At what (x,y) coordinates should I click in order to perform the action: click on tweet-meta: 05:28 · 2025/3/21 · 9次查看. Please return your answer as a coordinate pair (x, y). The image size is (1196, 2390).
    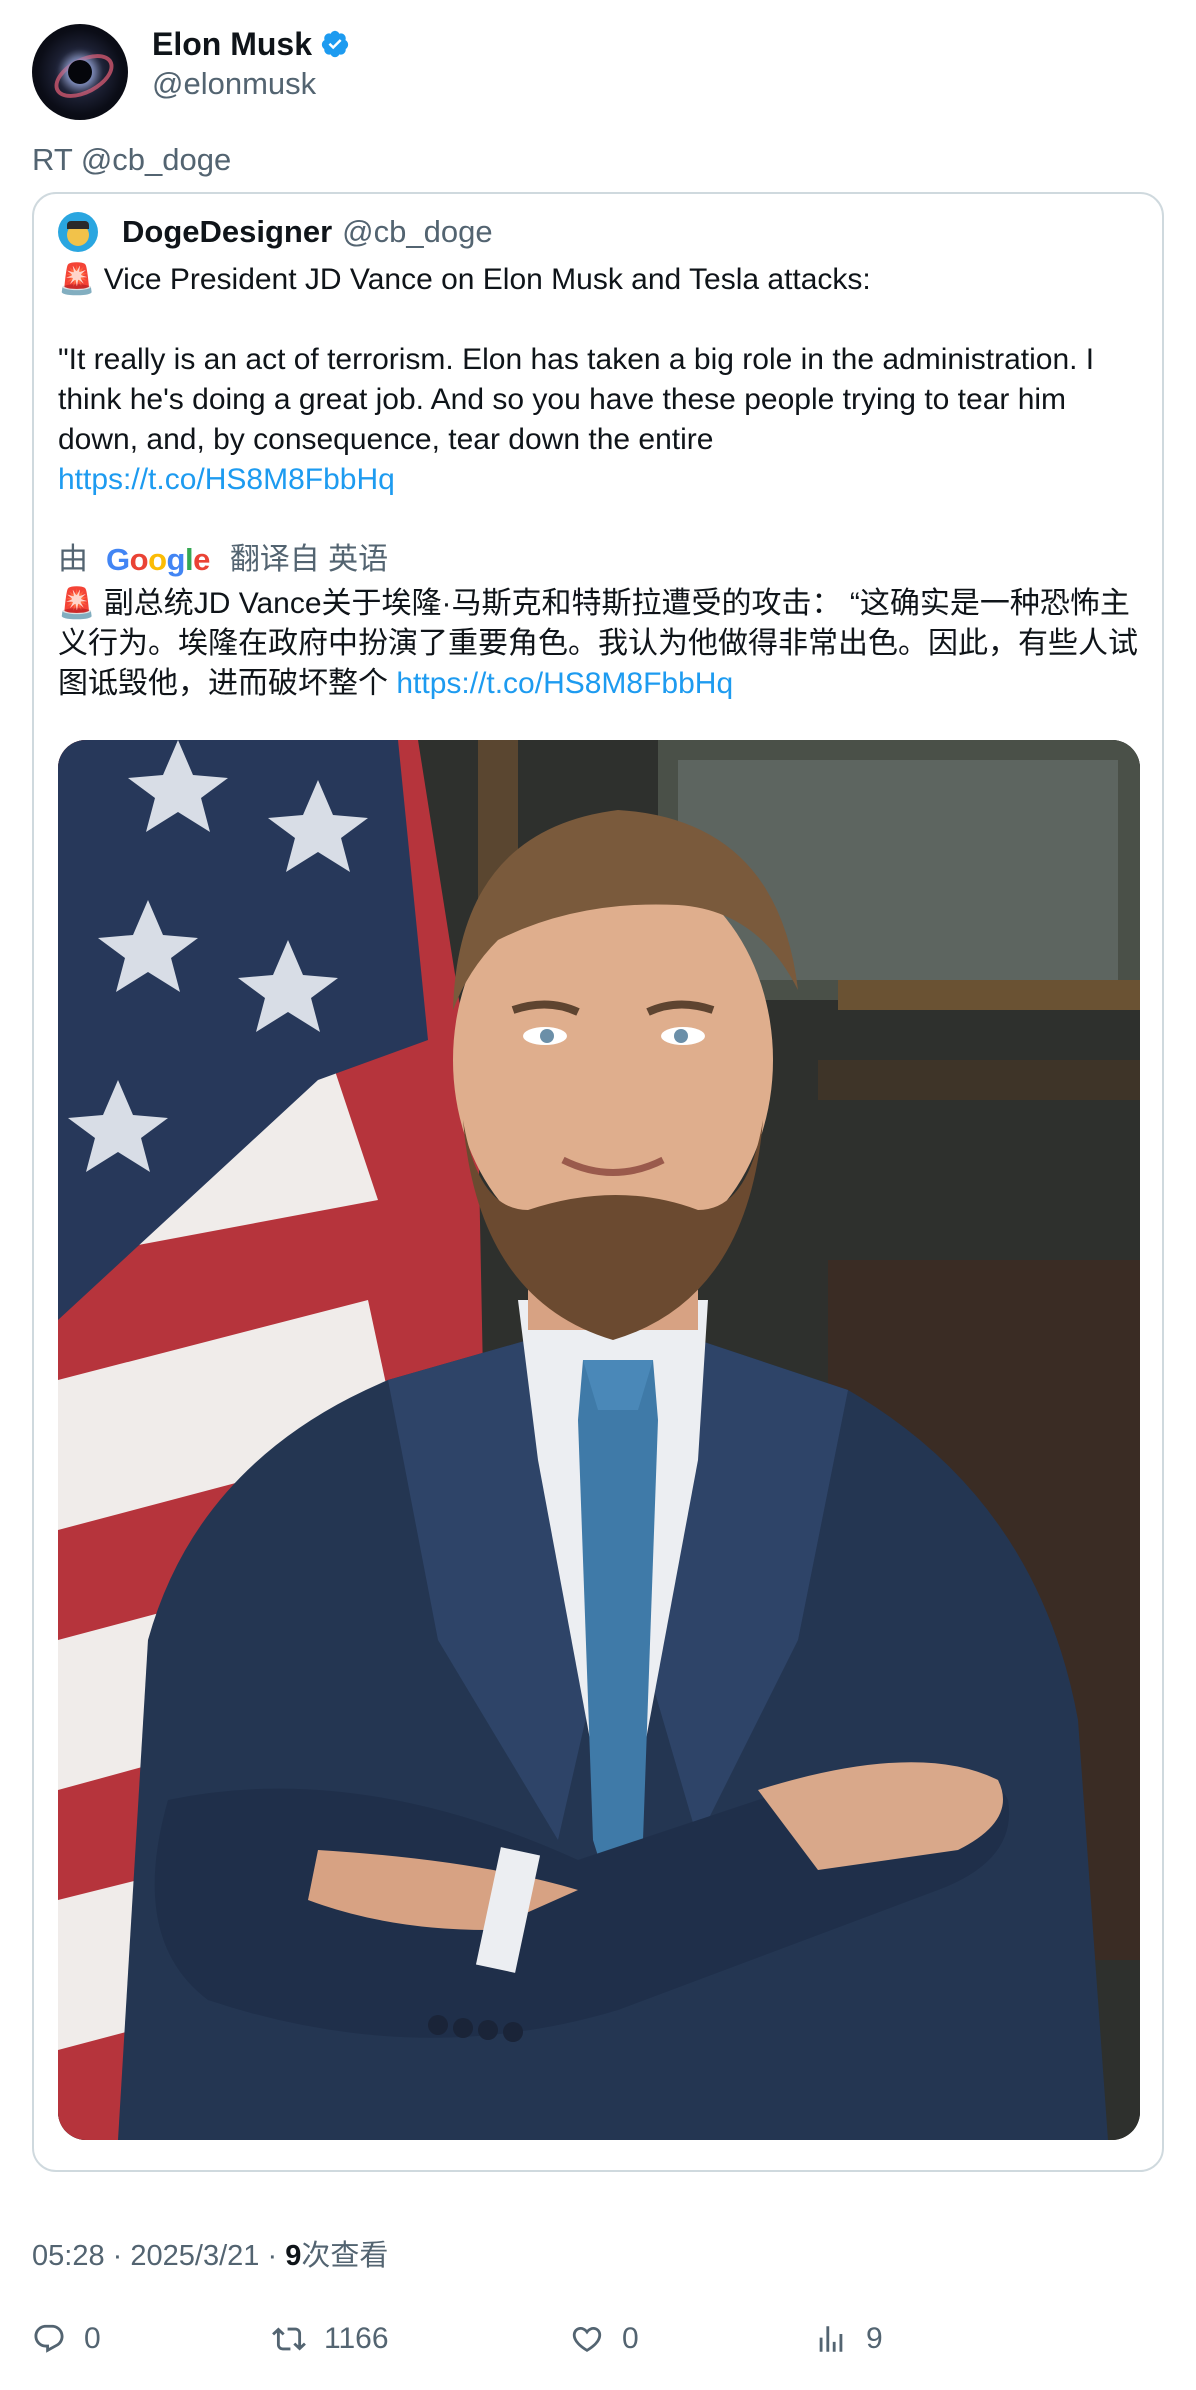
    Looking at the image, I should click on (210, 2256).